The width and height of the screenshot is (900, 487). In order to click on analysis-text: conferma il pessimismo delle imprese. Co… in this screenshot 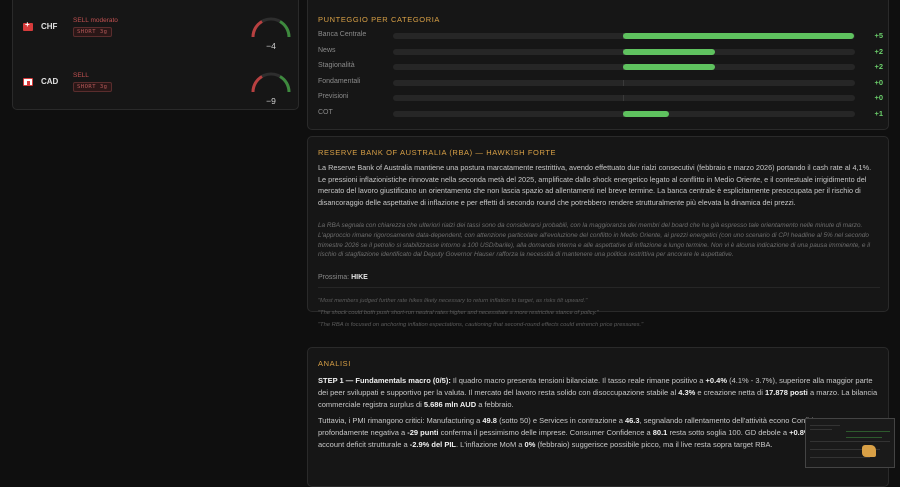, I will do `click(545, 432)`.